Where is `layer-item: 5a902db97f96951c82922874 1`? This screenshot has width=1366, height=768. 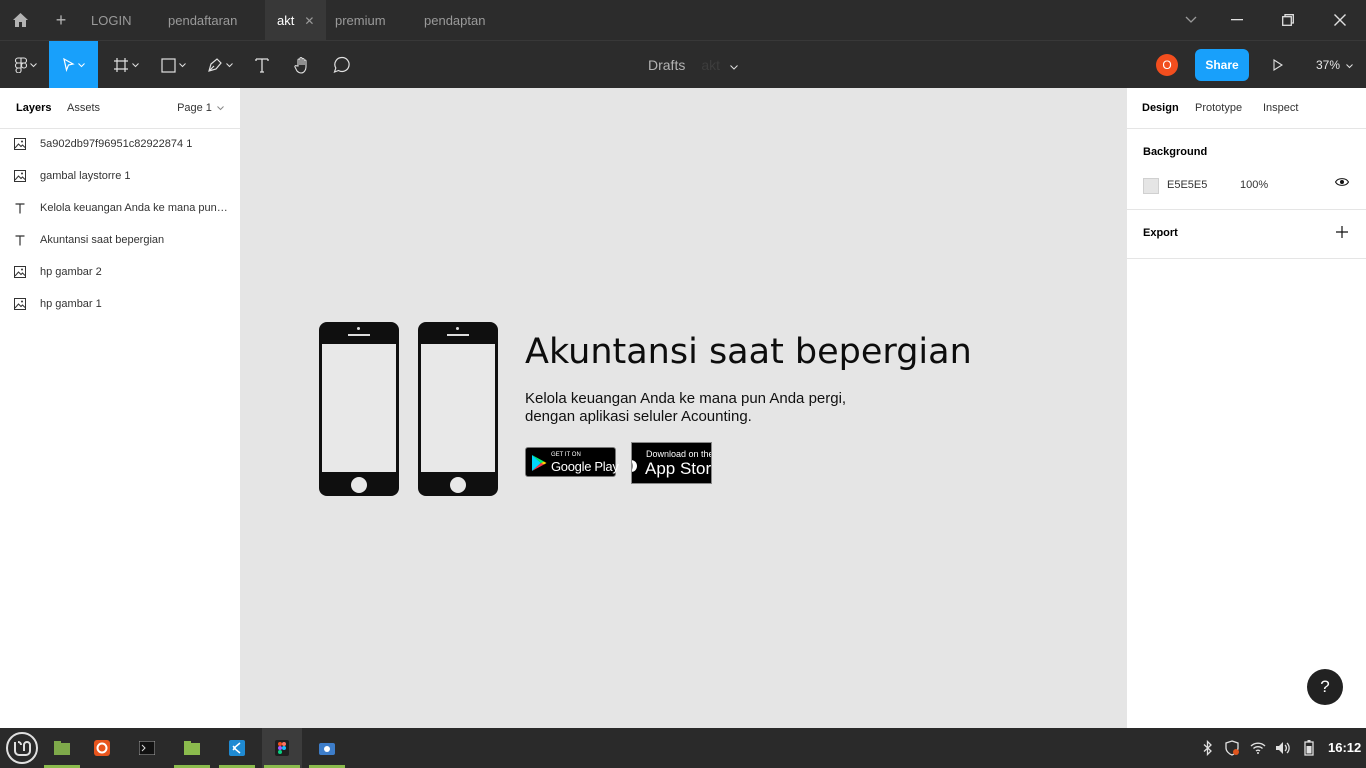 layer-item: 5a902db97f96951c82922874 1 is located at coordinates (120, 144).